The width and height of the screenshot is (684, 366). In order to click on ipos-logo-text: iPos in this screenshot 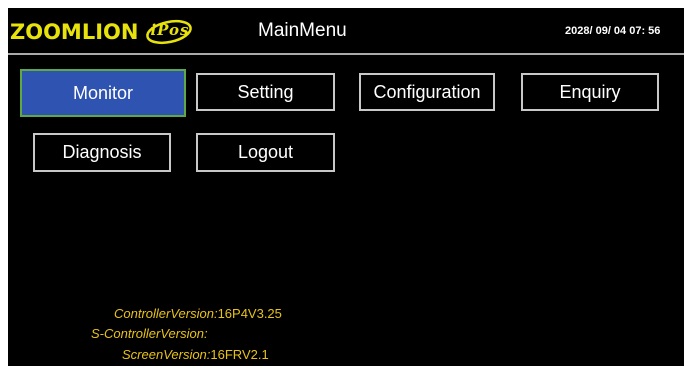, I will do `click(170, 30)`.